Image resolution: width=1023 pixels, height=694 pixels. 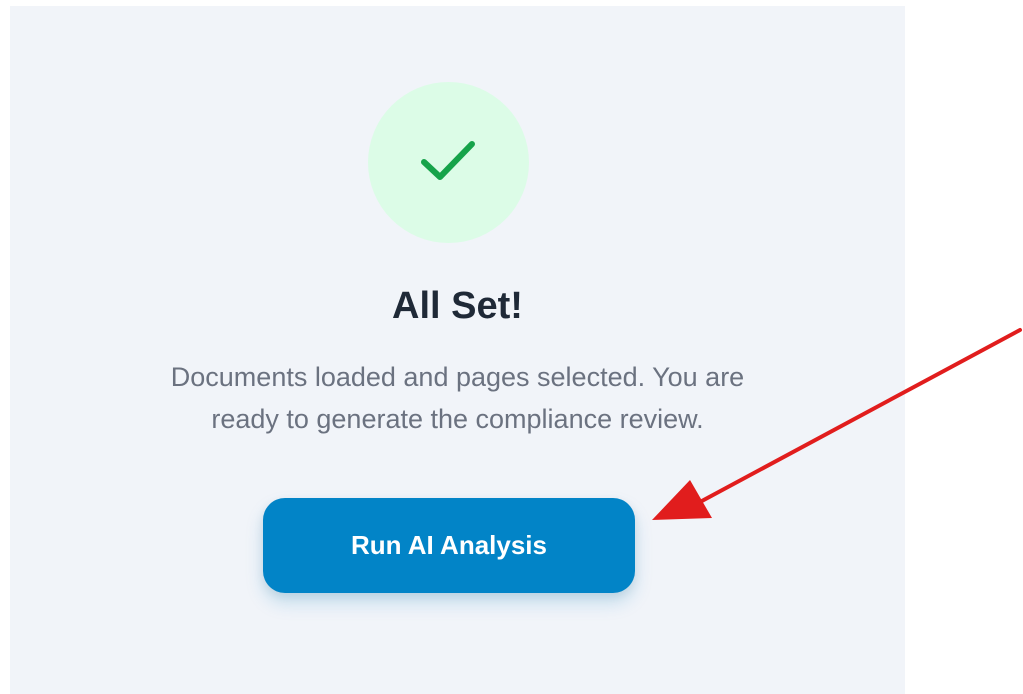 I want to click on check-icon, so click(x=448, y=160).